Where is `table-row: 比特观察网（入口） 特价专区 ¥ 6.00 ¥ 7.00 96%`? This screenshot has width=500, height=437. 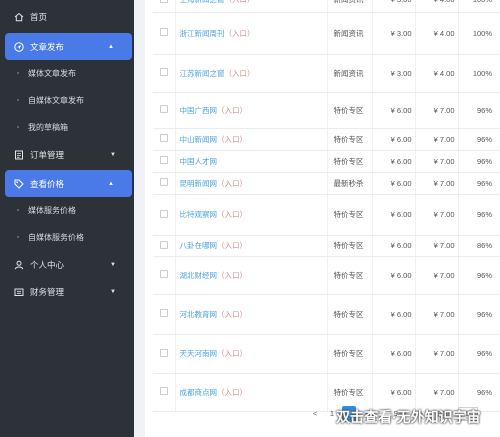
table-row: 比特观察网（入口） 特价专区 ¥ 6.00 ¥ 7.00 96% is located at coordinates (326, 215).